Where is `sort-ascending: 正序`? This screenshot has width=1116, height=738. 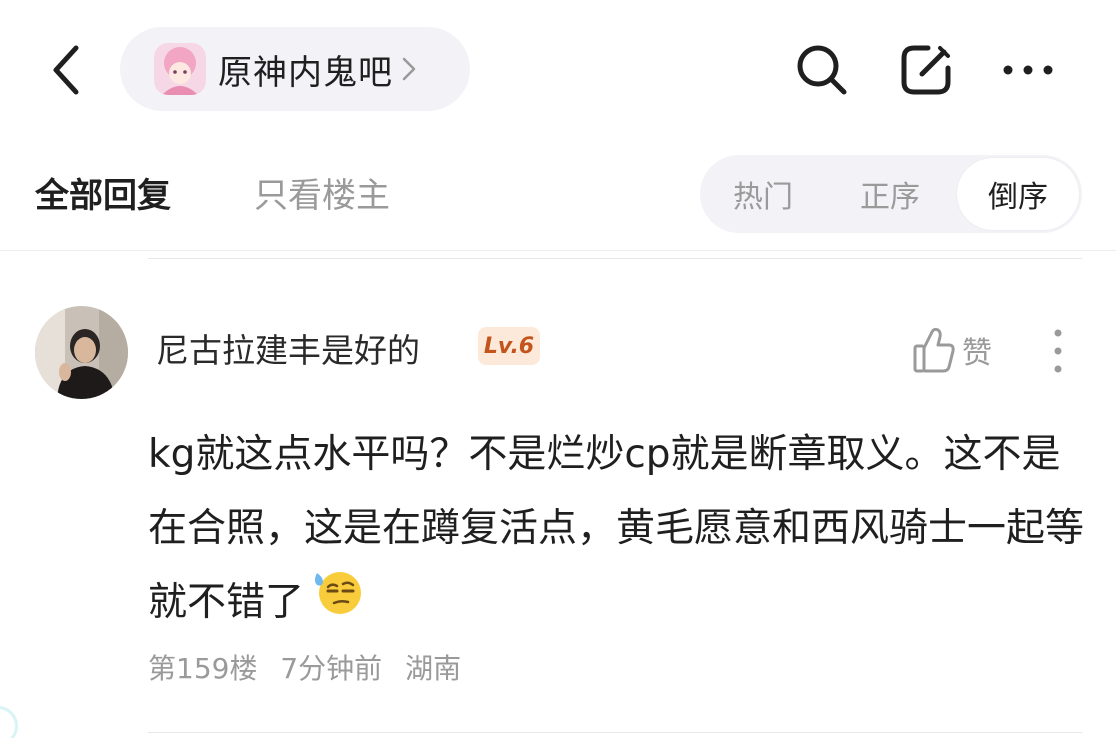 sort-ascending: 正序 is located at coordinates (890, 194).